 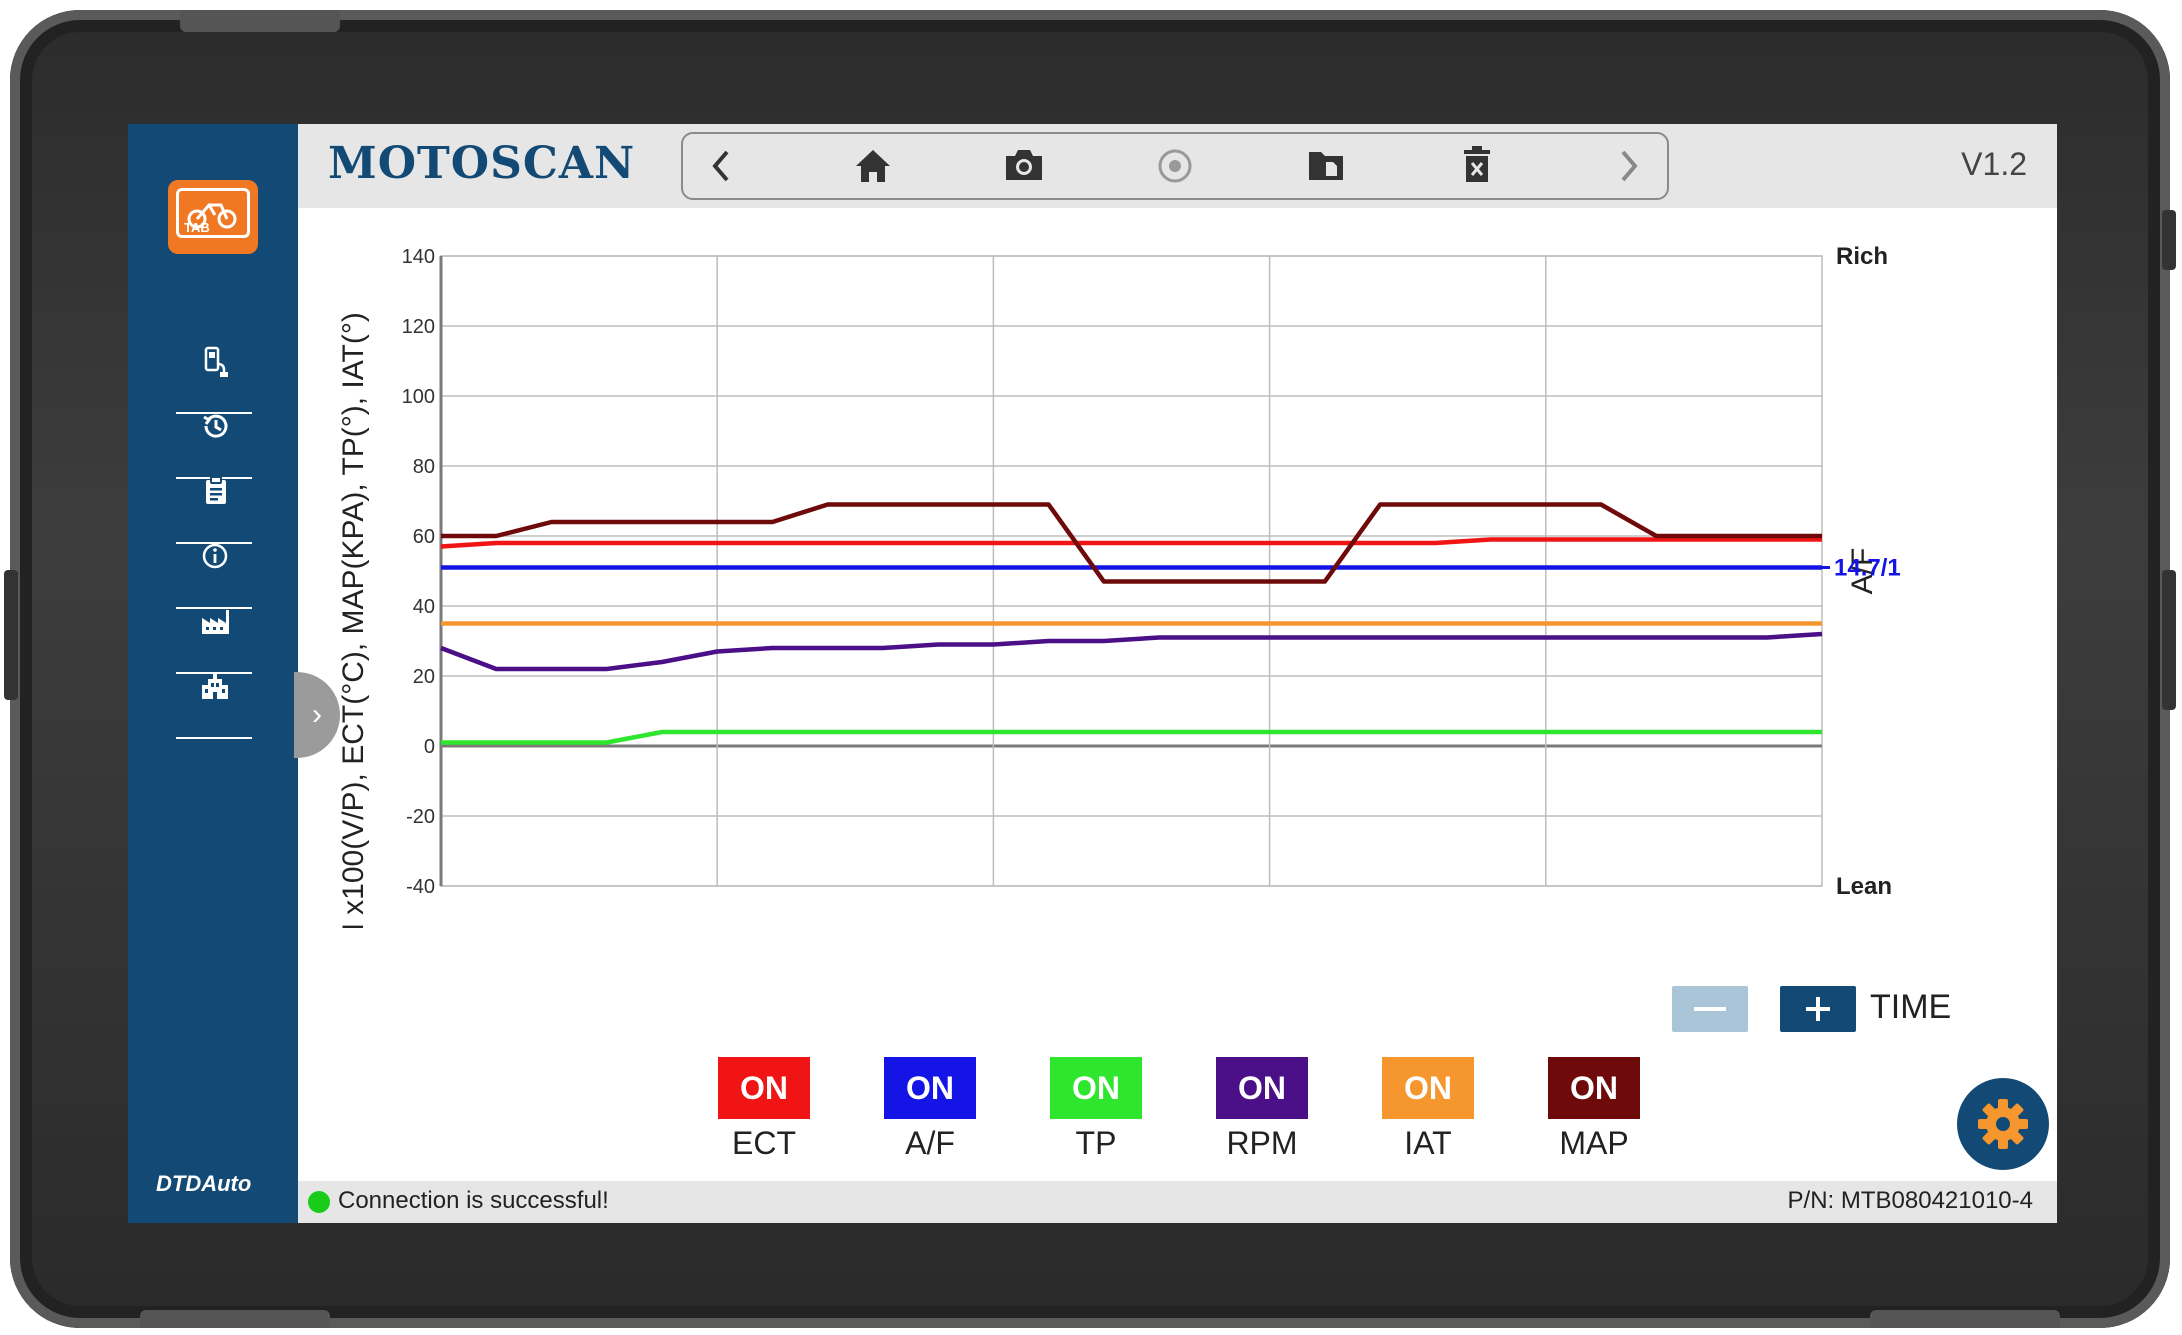 I want to click on y-tick-label: -20, so click(x=420, y=817).